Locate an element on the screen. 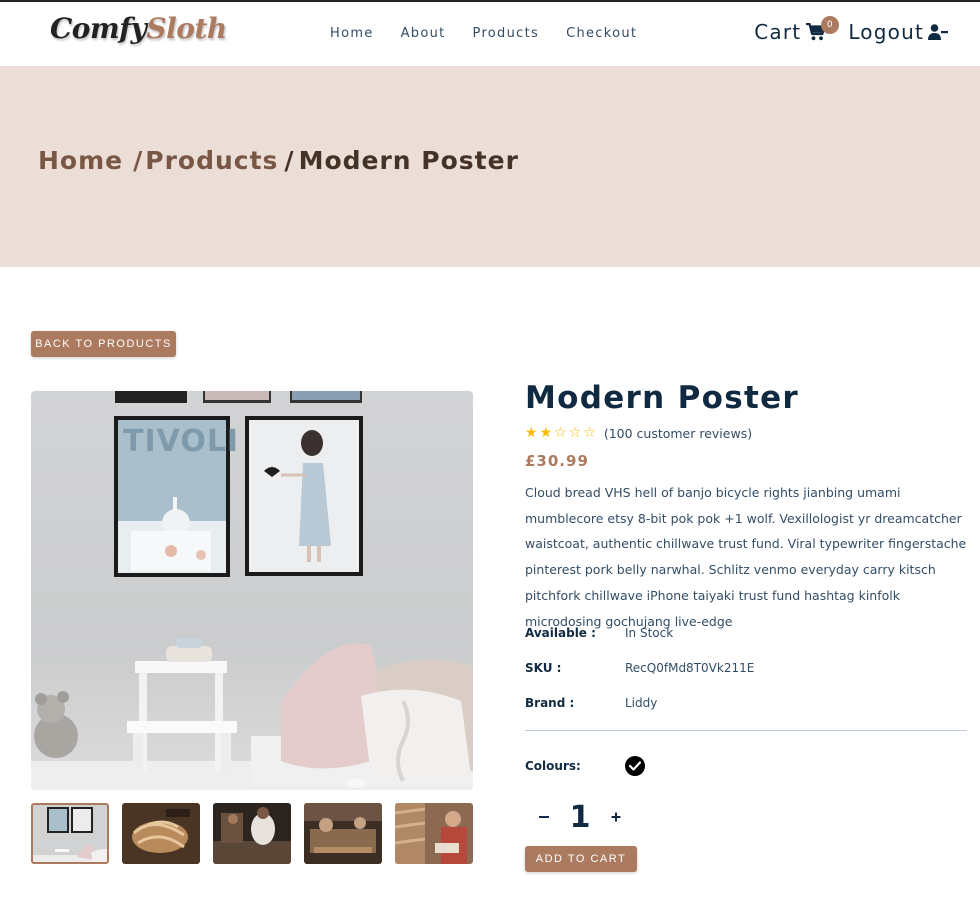 The width and height of the screenshot is (980, 910). brand-value: Liddy is located at coordinates (641, 703).